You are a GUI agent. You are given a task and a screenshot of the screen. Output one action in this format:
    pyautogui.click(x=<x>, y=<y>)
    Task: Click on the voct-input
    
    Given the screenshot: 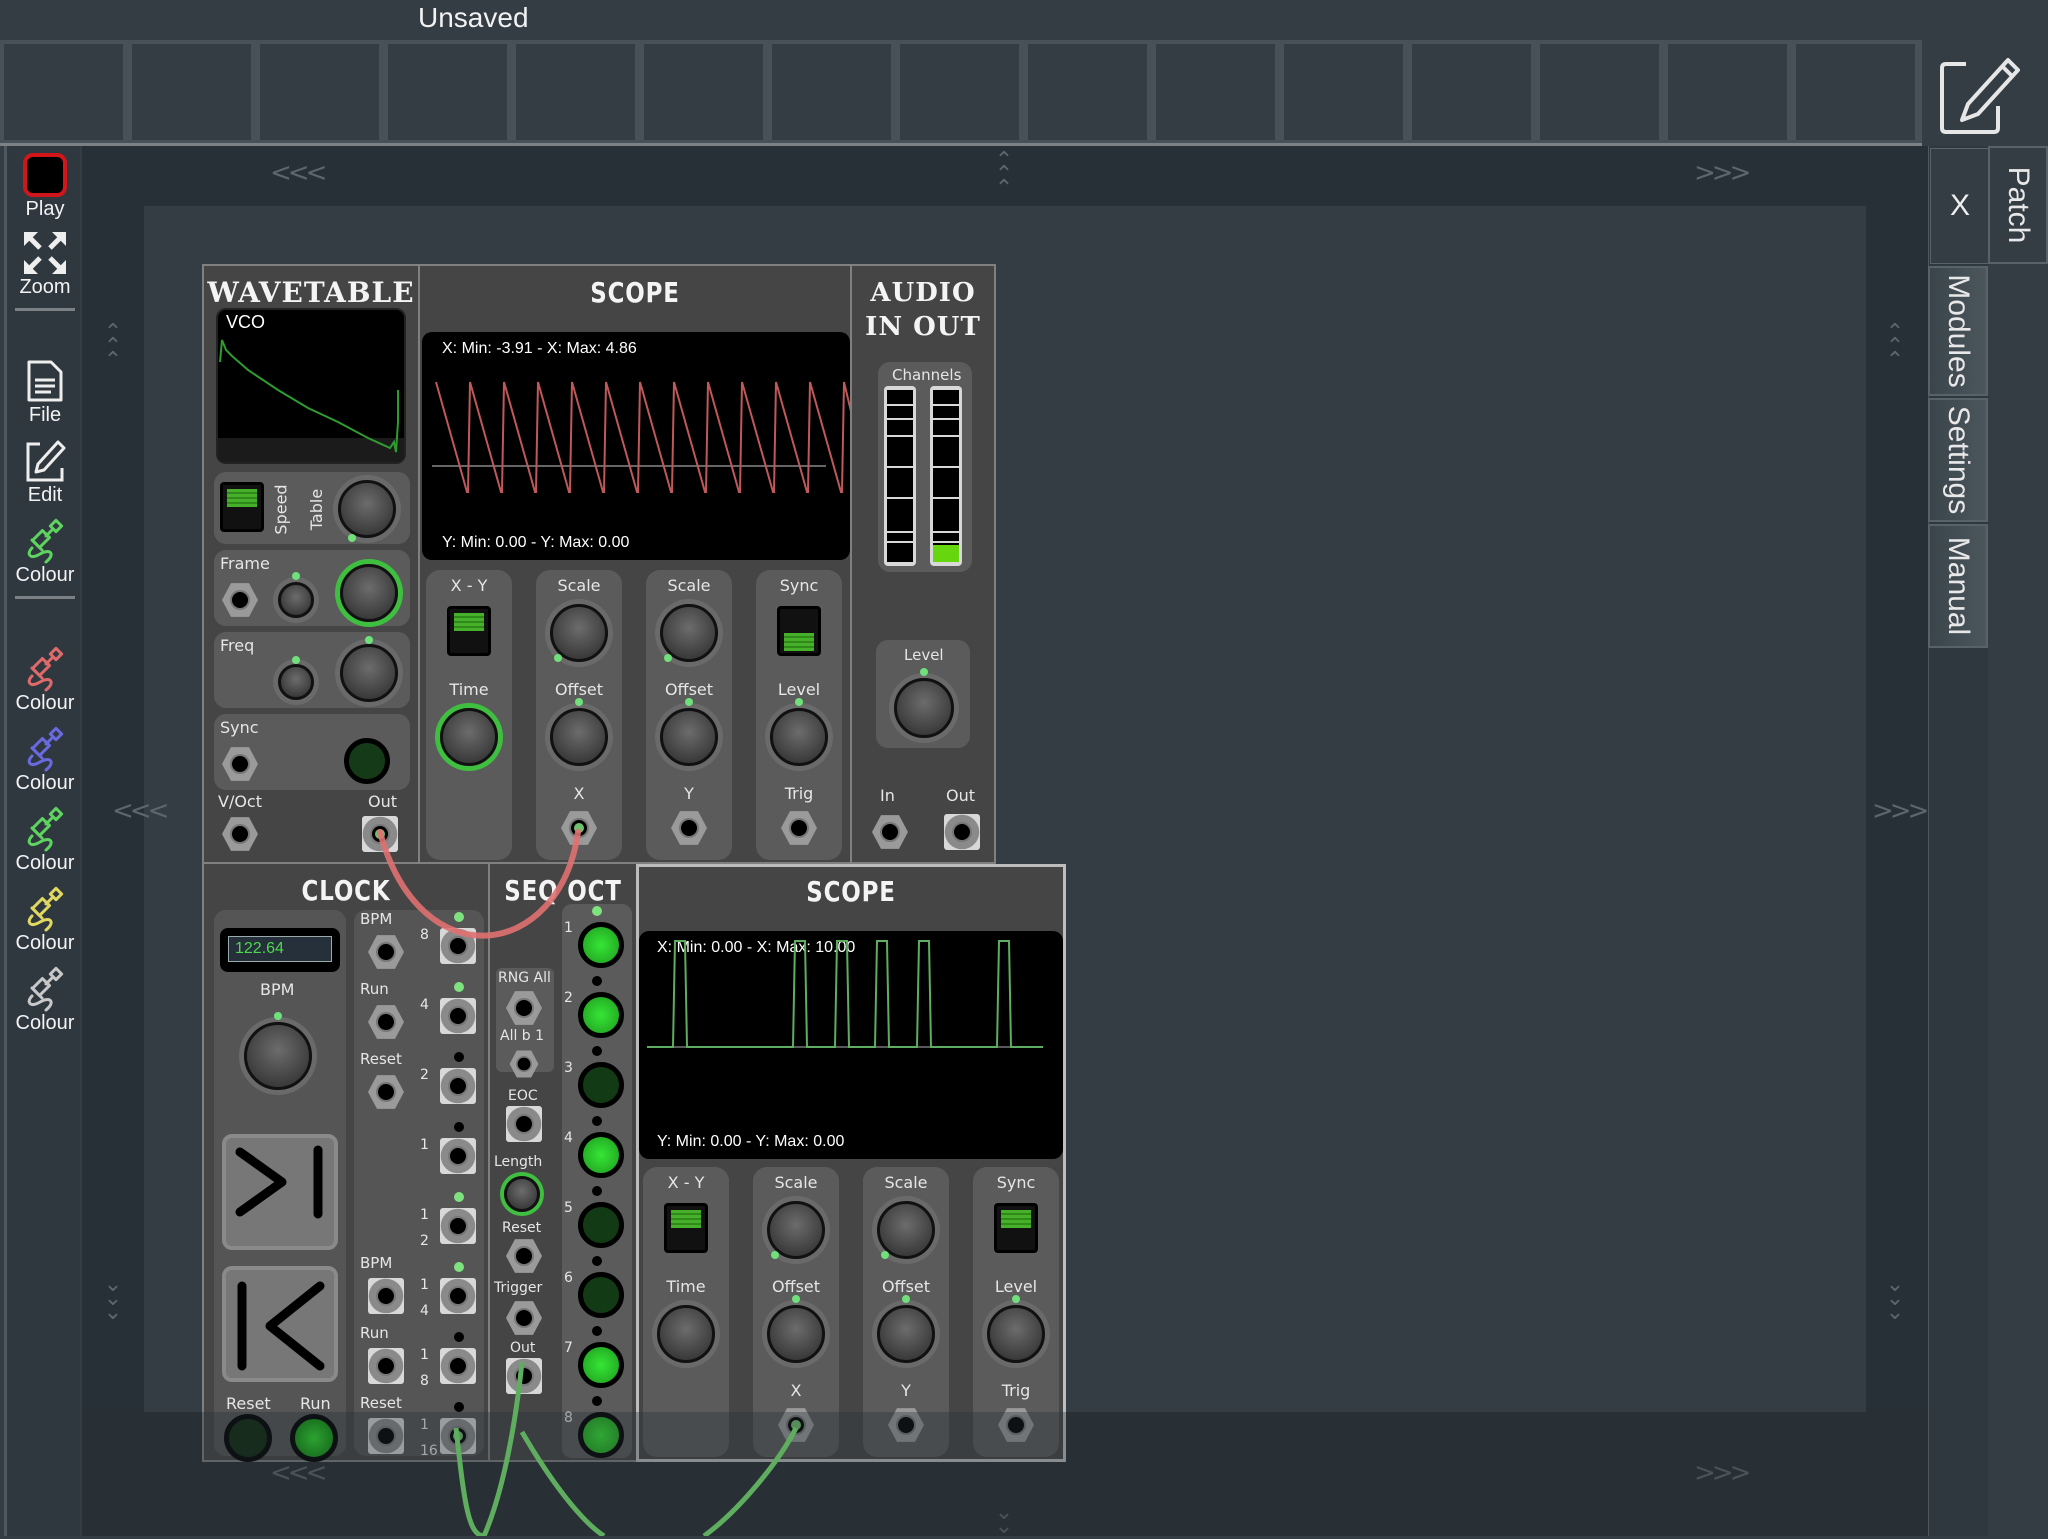 What is the action you would take?
    pyautogui.click(x=240, y=834)
    